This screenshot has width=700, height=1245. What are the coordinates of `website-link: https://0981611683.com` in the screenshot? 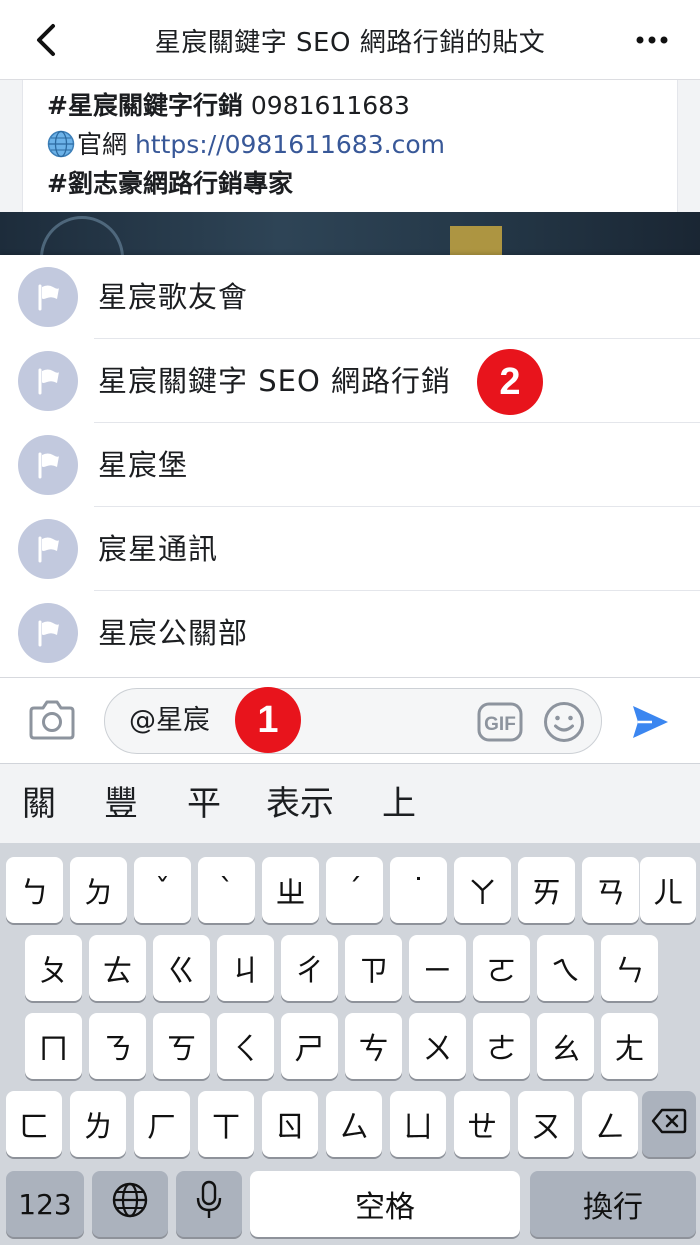 It's located at (290, 144).